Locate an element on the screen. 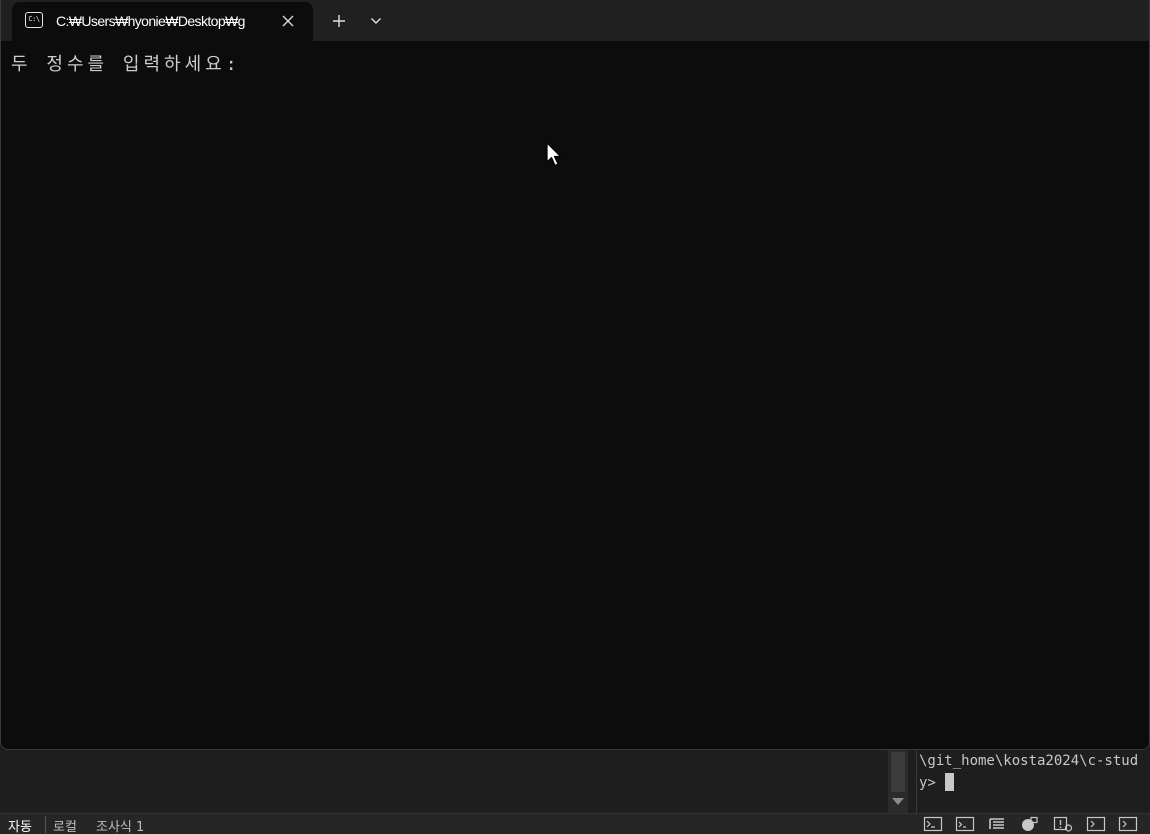 The image size is (1150, 834). breakpoints-icon is located at coordinates (1029, 824).